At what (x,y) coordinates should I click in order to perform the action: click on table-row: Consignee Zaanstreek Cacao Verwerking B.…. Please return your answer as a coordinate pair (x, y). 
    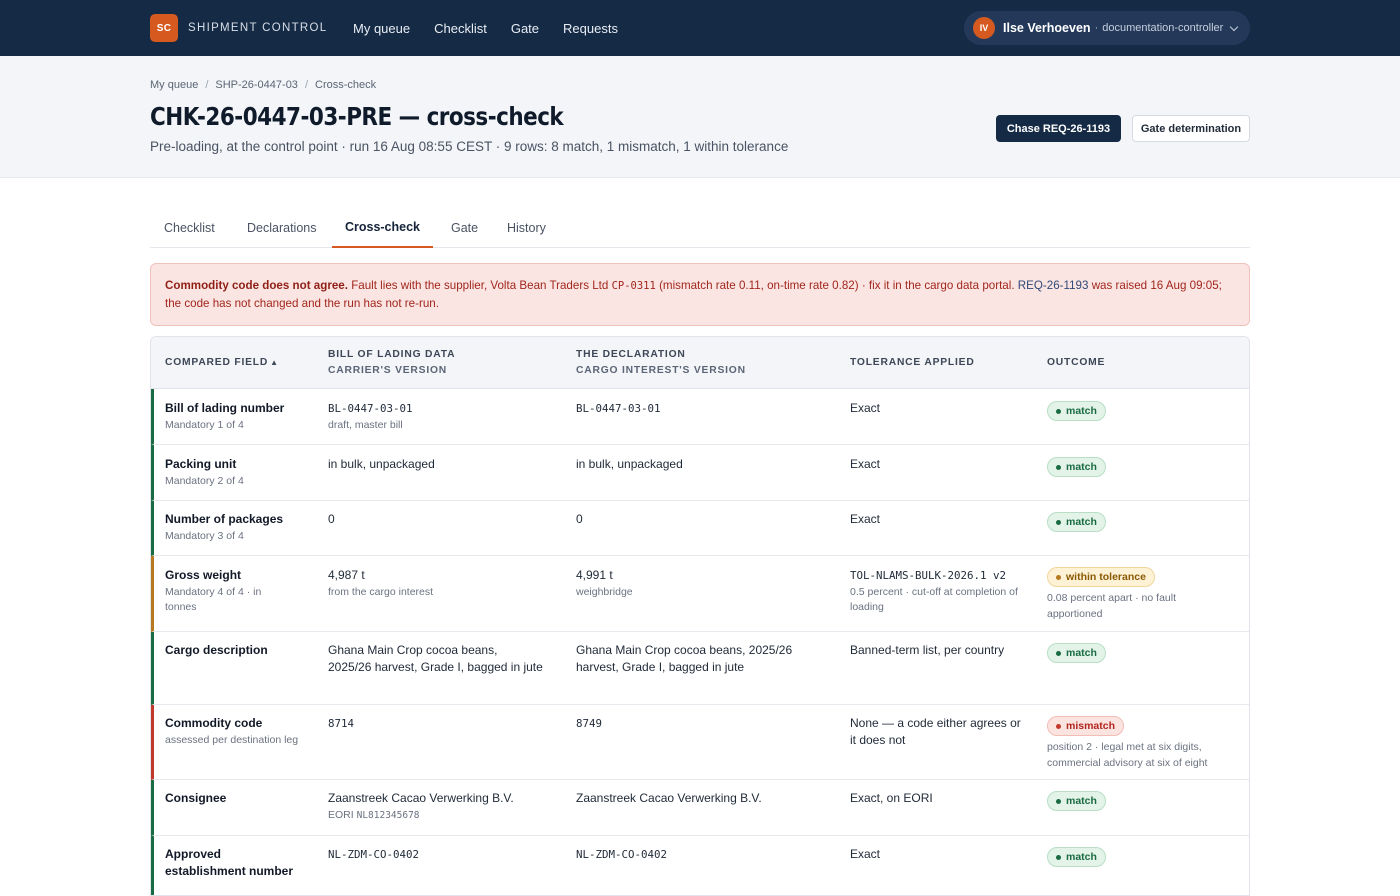
    Looking at the image, I should click on (700, 808).